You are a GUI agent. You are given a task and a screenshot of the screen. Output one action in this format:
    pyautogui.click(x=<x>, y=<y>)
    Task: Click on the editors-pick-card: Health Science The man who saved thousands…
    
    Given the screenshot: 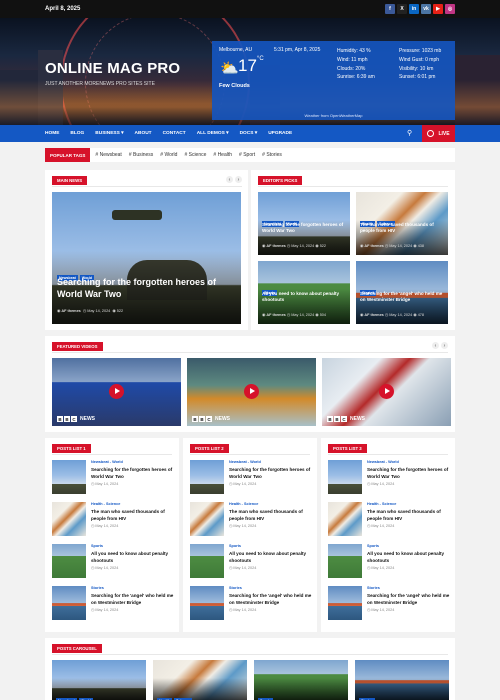 What is the action you would take?
    pyautogui.click(x=402, y=223)
    